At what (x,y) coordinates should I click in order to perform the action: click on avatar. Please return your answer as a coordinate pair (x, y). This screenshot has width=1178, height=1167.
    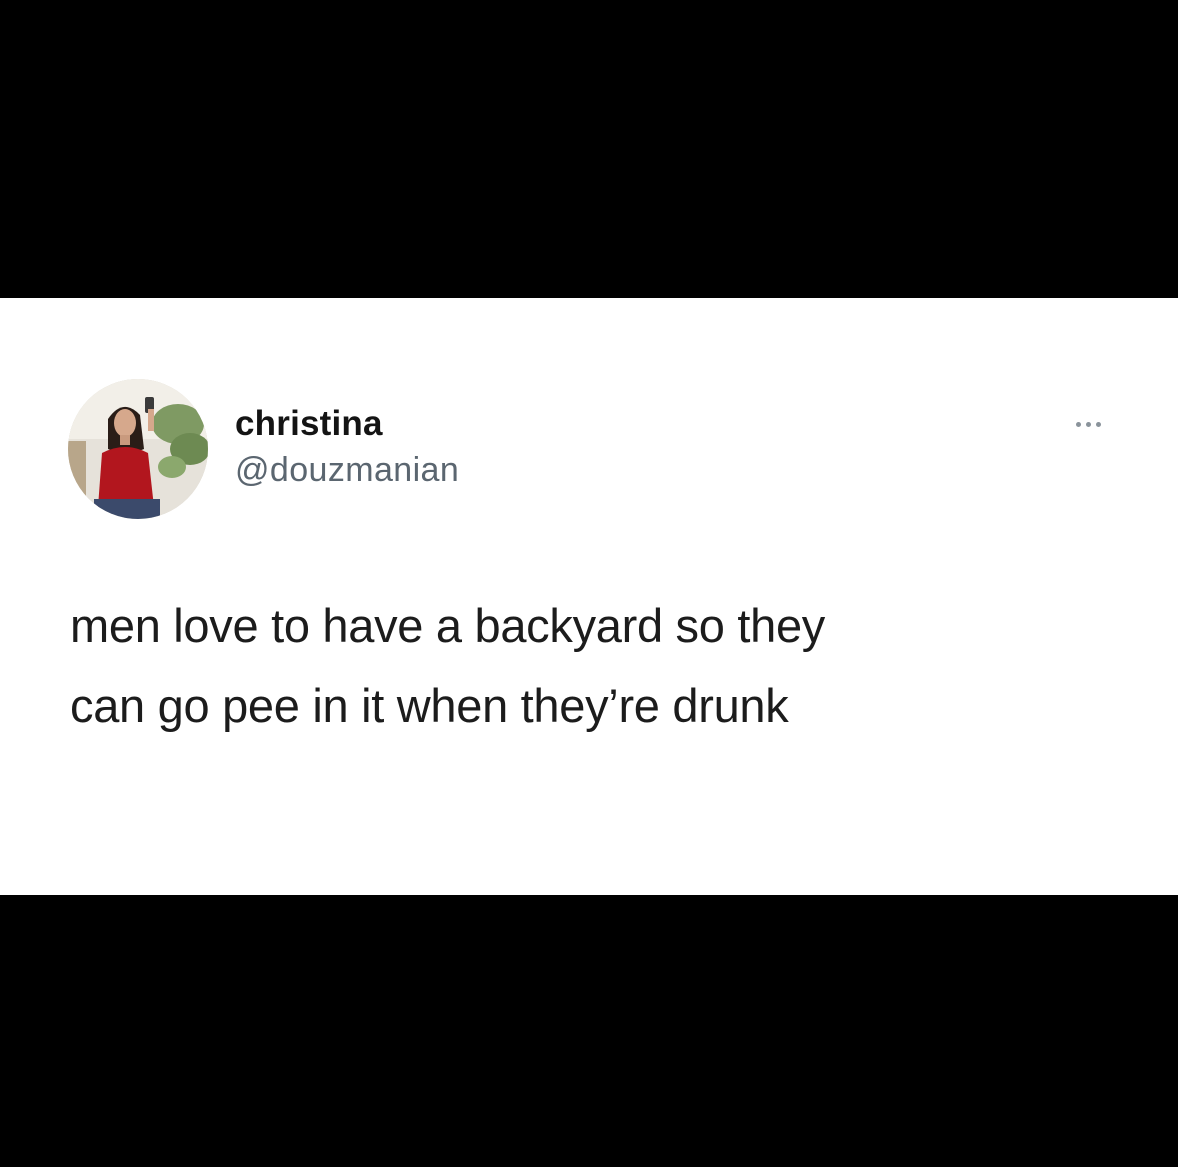
    Looking at the image, I should click on (138, 449).